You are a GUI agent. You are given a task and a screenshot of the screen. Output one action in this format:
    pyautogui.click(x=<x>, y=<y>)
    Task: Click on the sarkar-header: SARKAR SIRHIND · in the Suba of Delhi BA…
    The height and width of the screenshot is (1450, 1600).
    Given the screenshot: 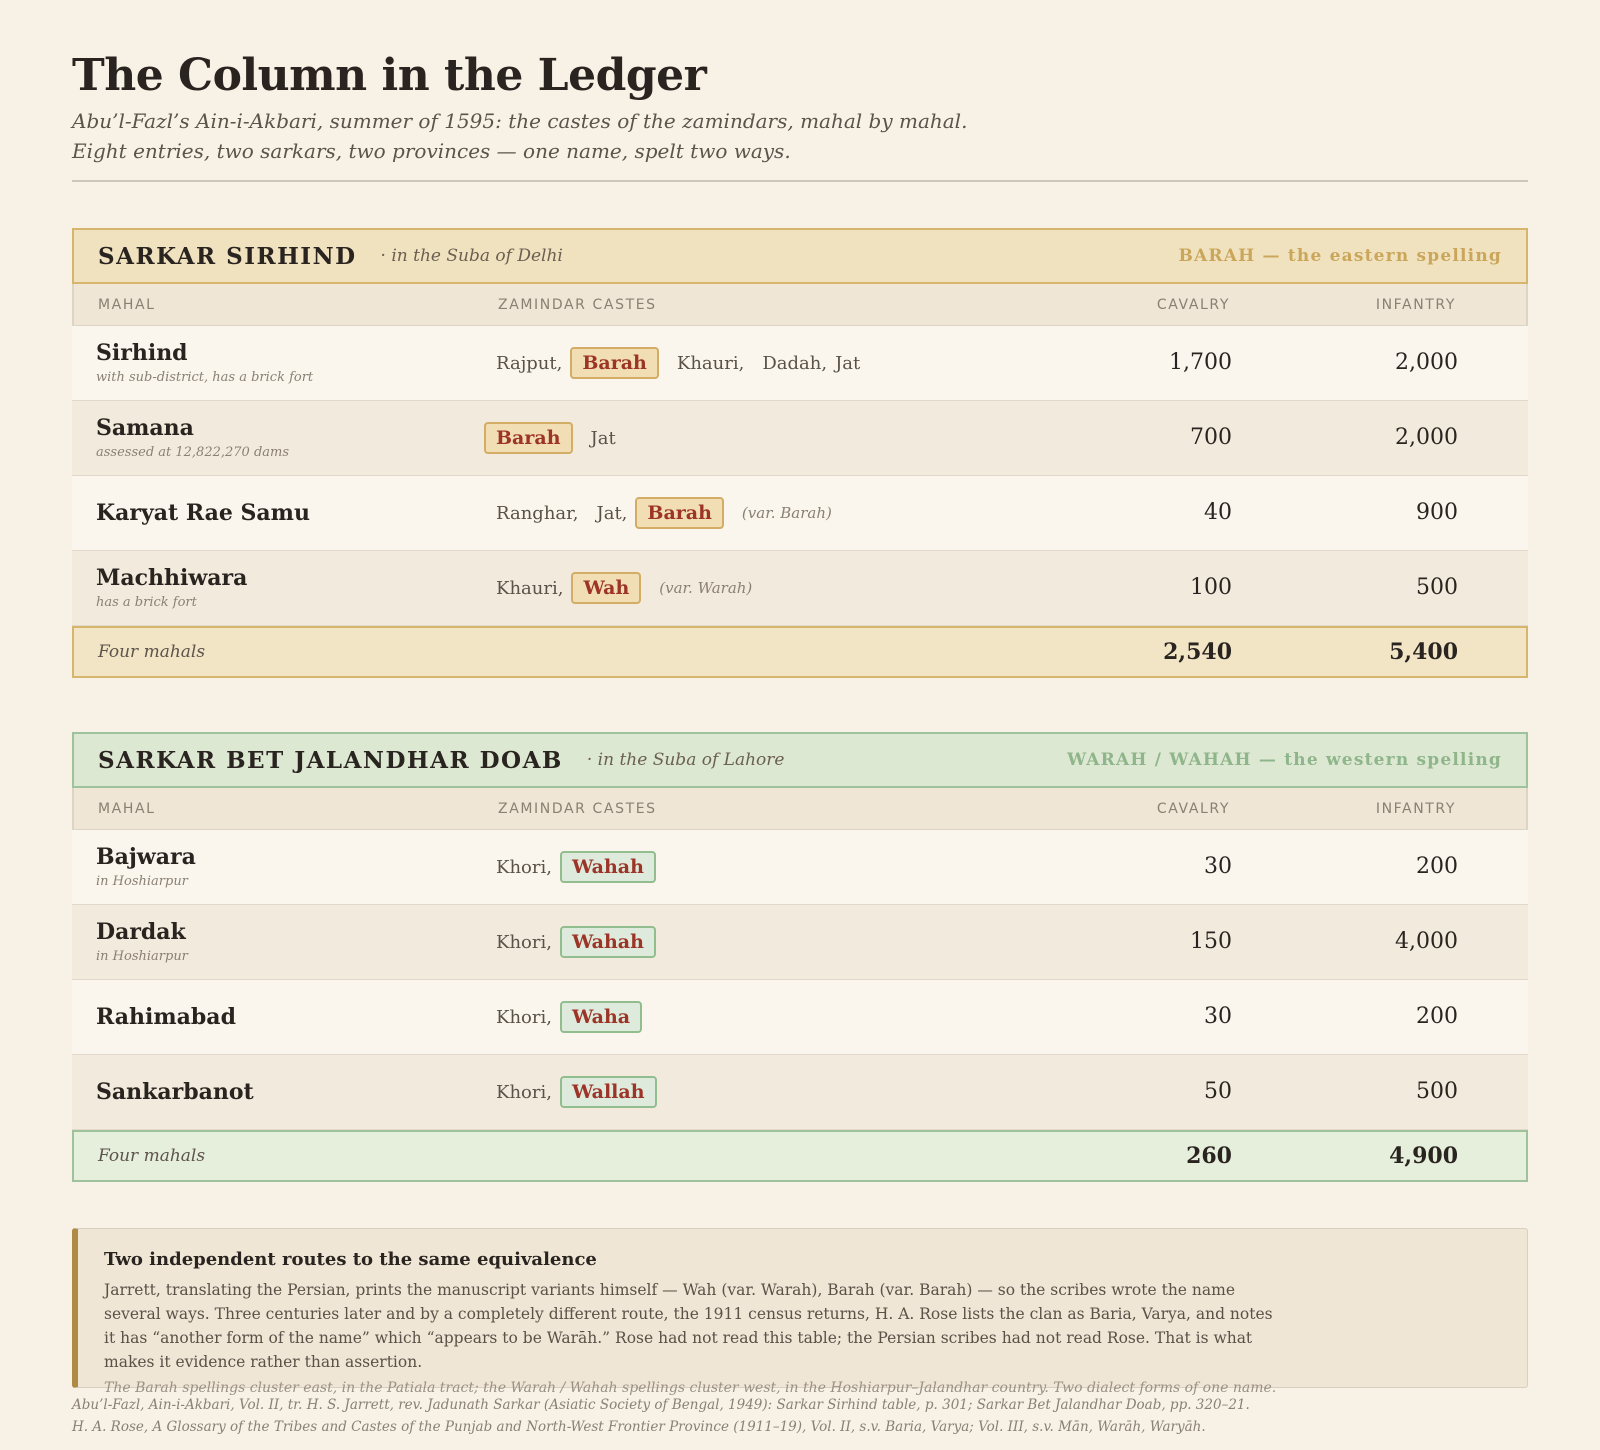 What is the action you would take?
    pyautogui.click(x=800, y=256)
    